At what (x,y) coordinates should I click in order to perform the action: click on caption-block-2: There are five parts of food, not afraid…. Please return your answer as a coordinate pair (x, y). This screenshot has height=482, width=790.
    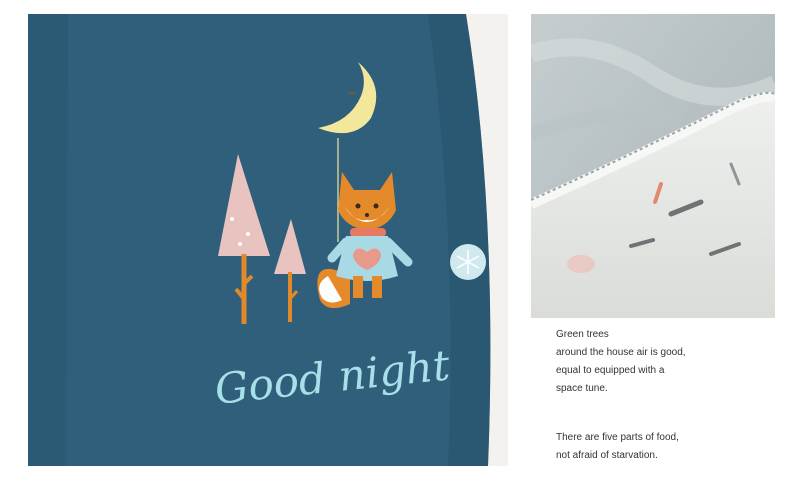
    Looking at the image, I should click on (666, 447).